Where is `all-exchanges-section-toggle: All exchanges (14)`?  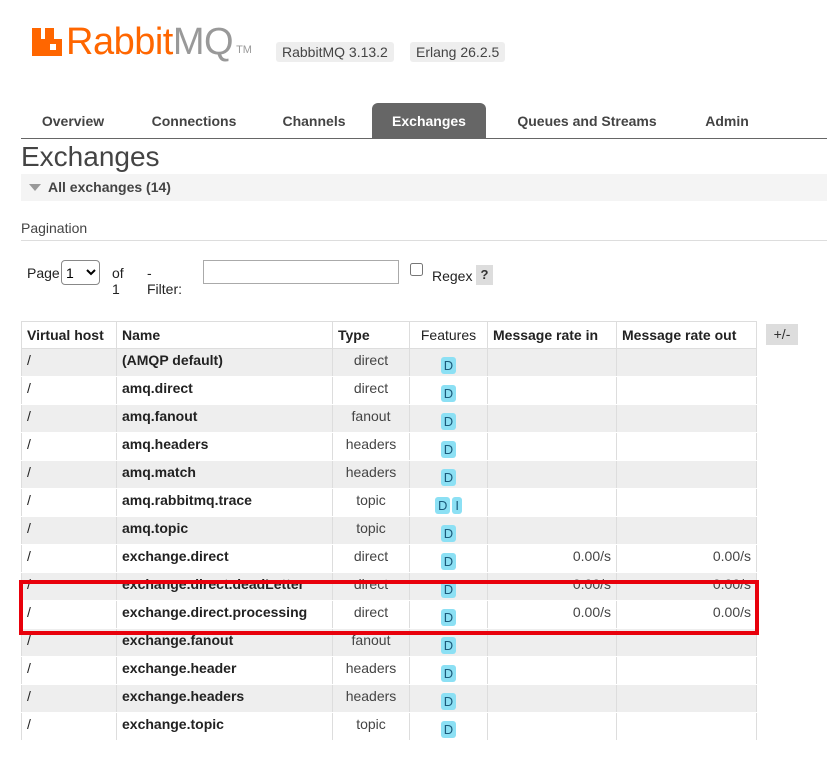
all-exchanges-section-toggle: All exchanges (14) is located at coordinates (424, 187).